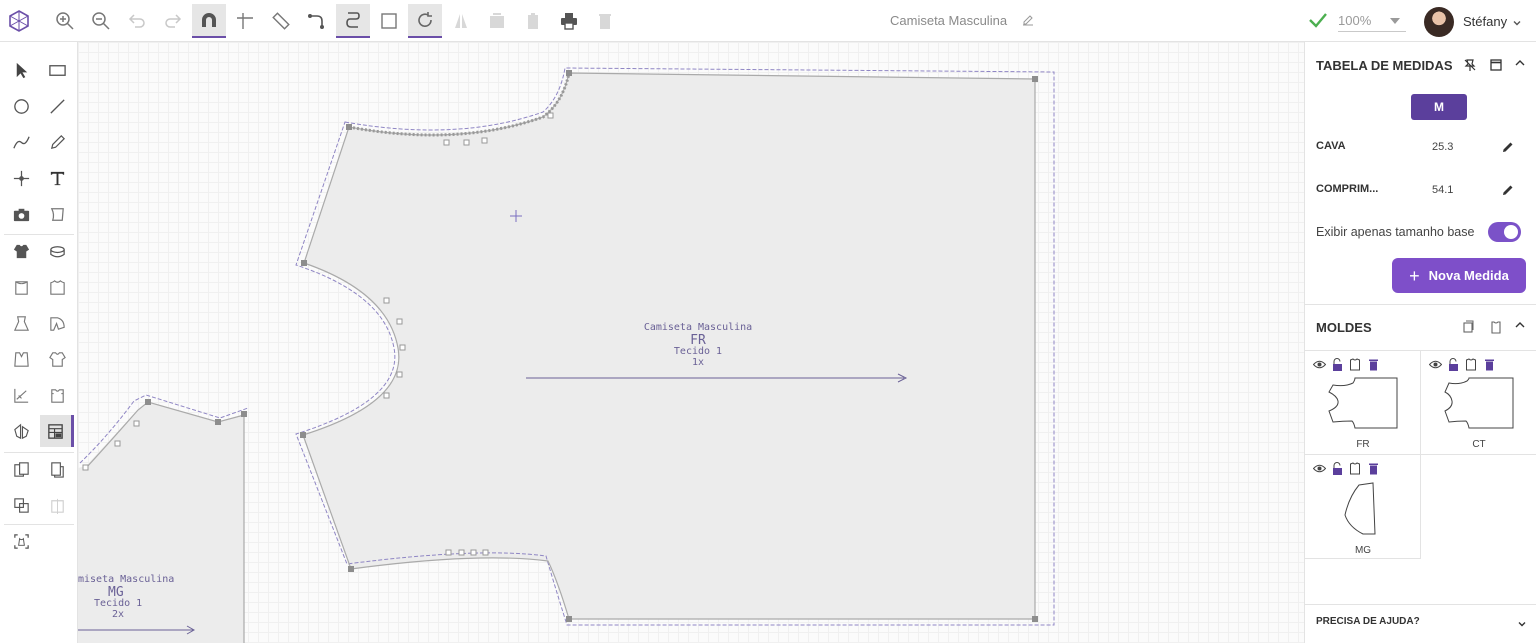 The width and height of the screenshot is (1536, 643). What do you see at coordinates (21, 70) in the screenshot?
I see `pointer-tool-icon` at bounding box center [21, 70].